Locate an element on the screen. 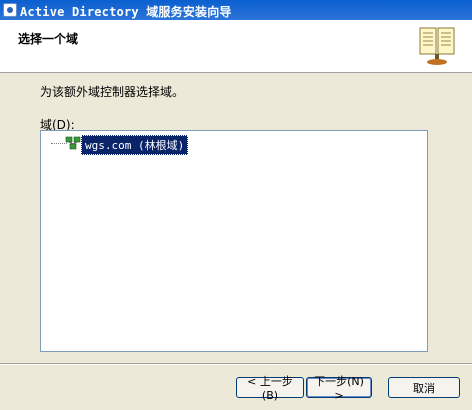 This screenshot has width=472, height=410. wizard-header: 选择一个域 is located at coordinates (236, 46).